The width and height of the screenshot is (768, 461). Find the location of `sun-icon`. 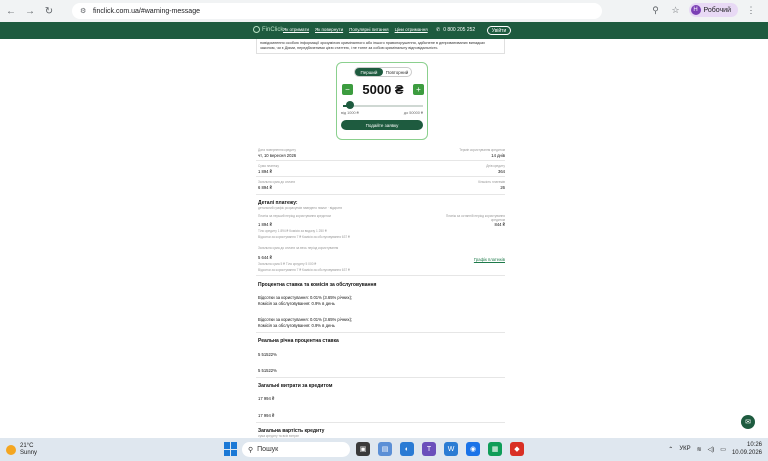

sun-icon is located at coordinates (11, 450).